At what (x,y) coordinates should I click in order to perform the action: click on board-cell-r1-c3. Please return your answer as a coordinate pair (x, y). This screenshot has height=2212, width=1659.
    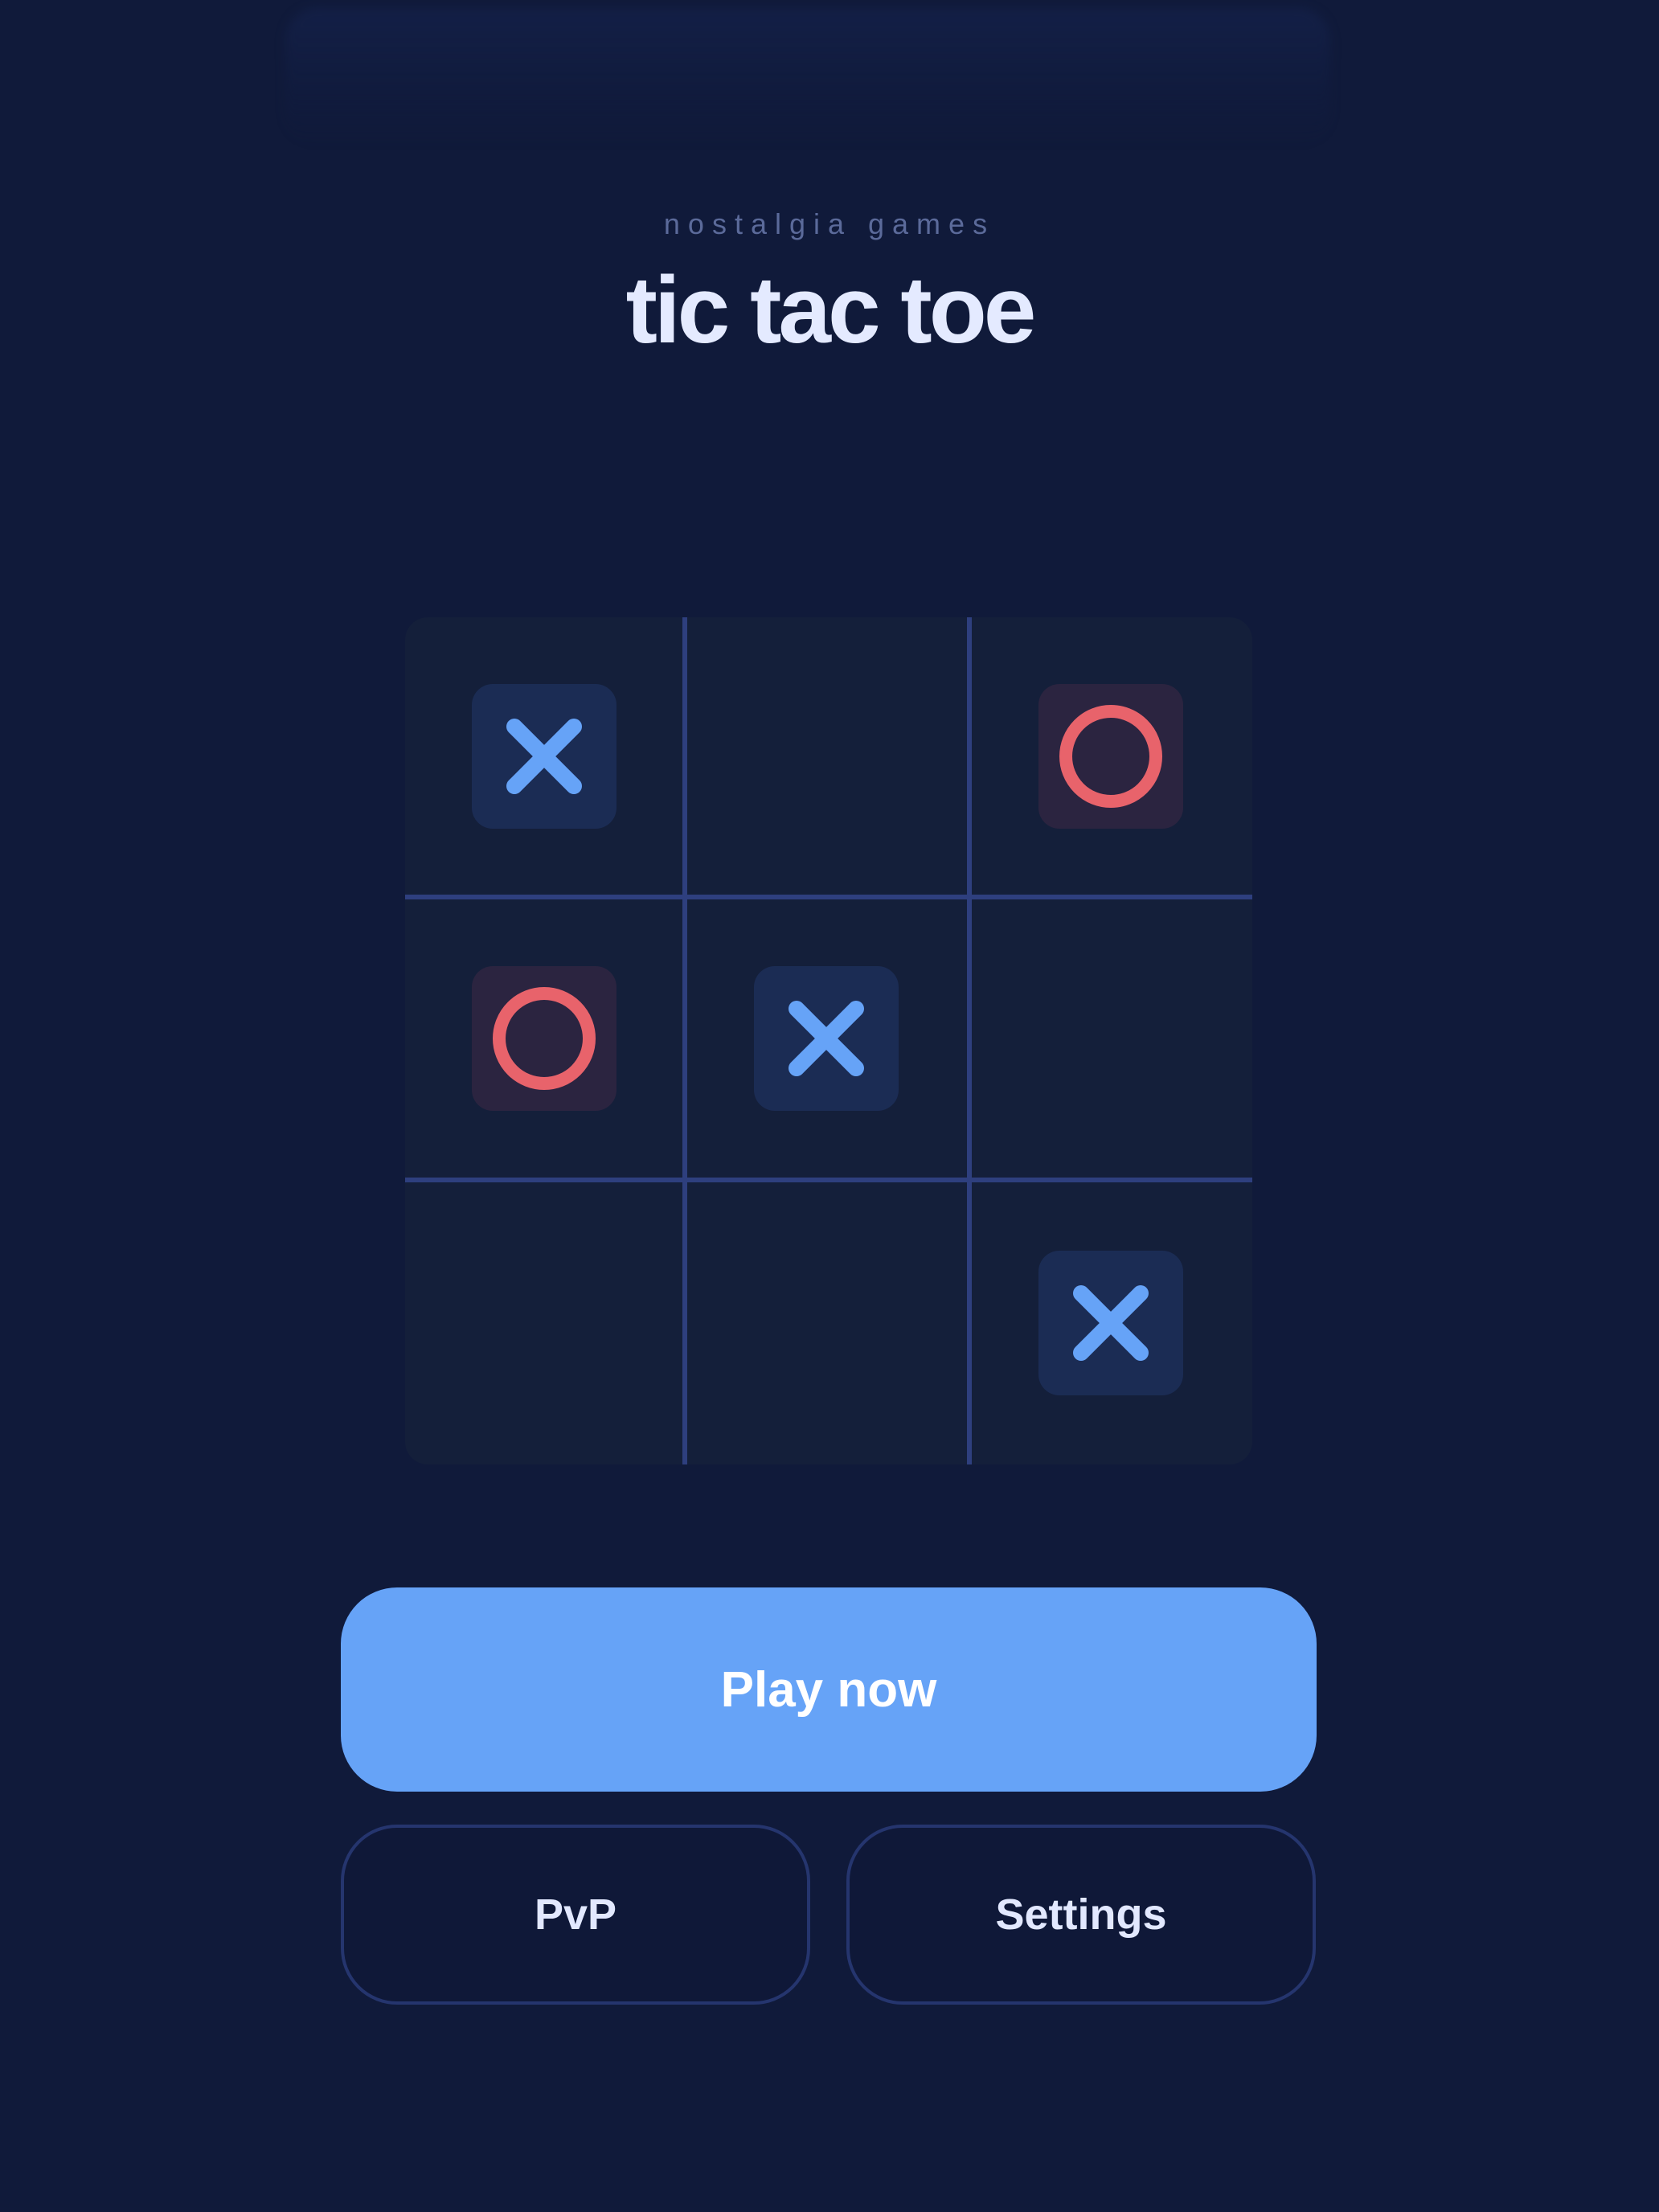
    Looking at the image, I should click on (1110, 756).